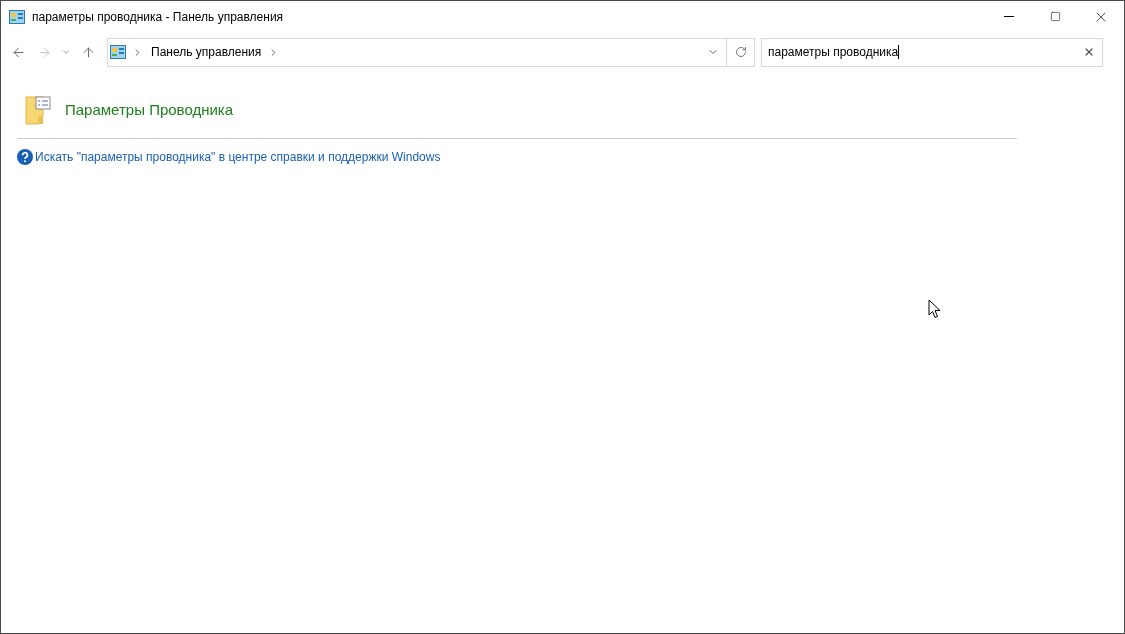 This screenshot has width=1125, height=634. Describe the element at coordinates (66, 52) in the screenshot. I see `chevron-down-icon` at that location.